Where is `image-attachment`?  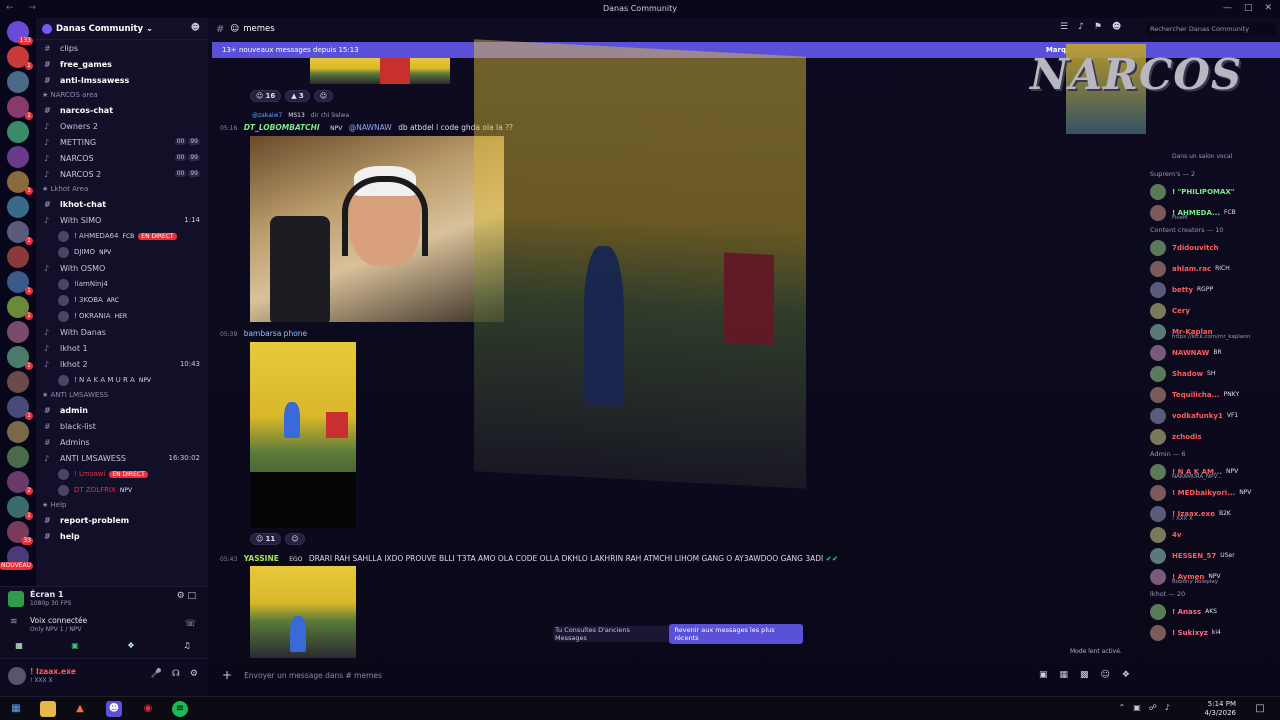 image-attachment is located at coordinates (380, 71).